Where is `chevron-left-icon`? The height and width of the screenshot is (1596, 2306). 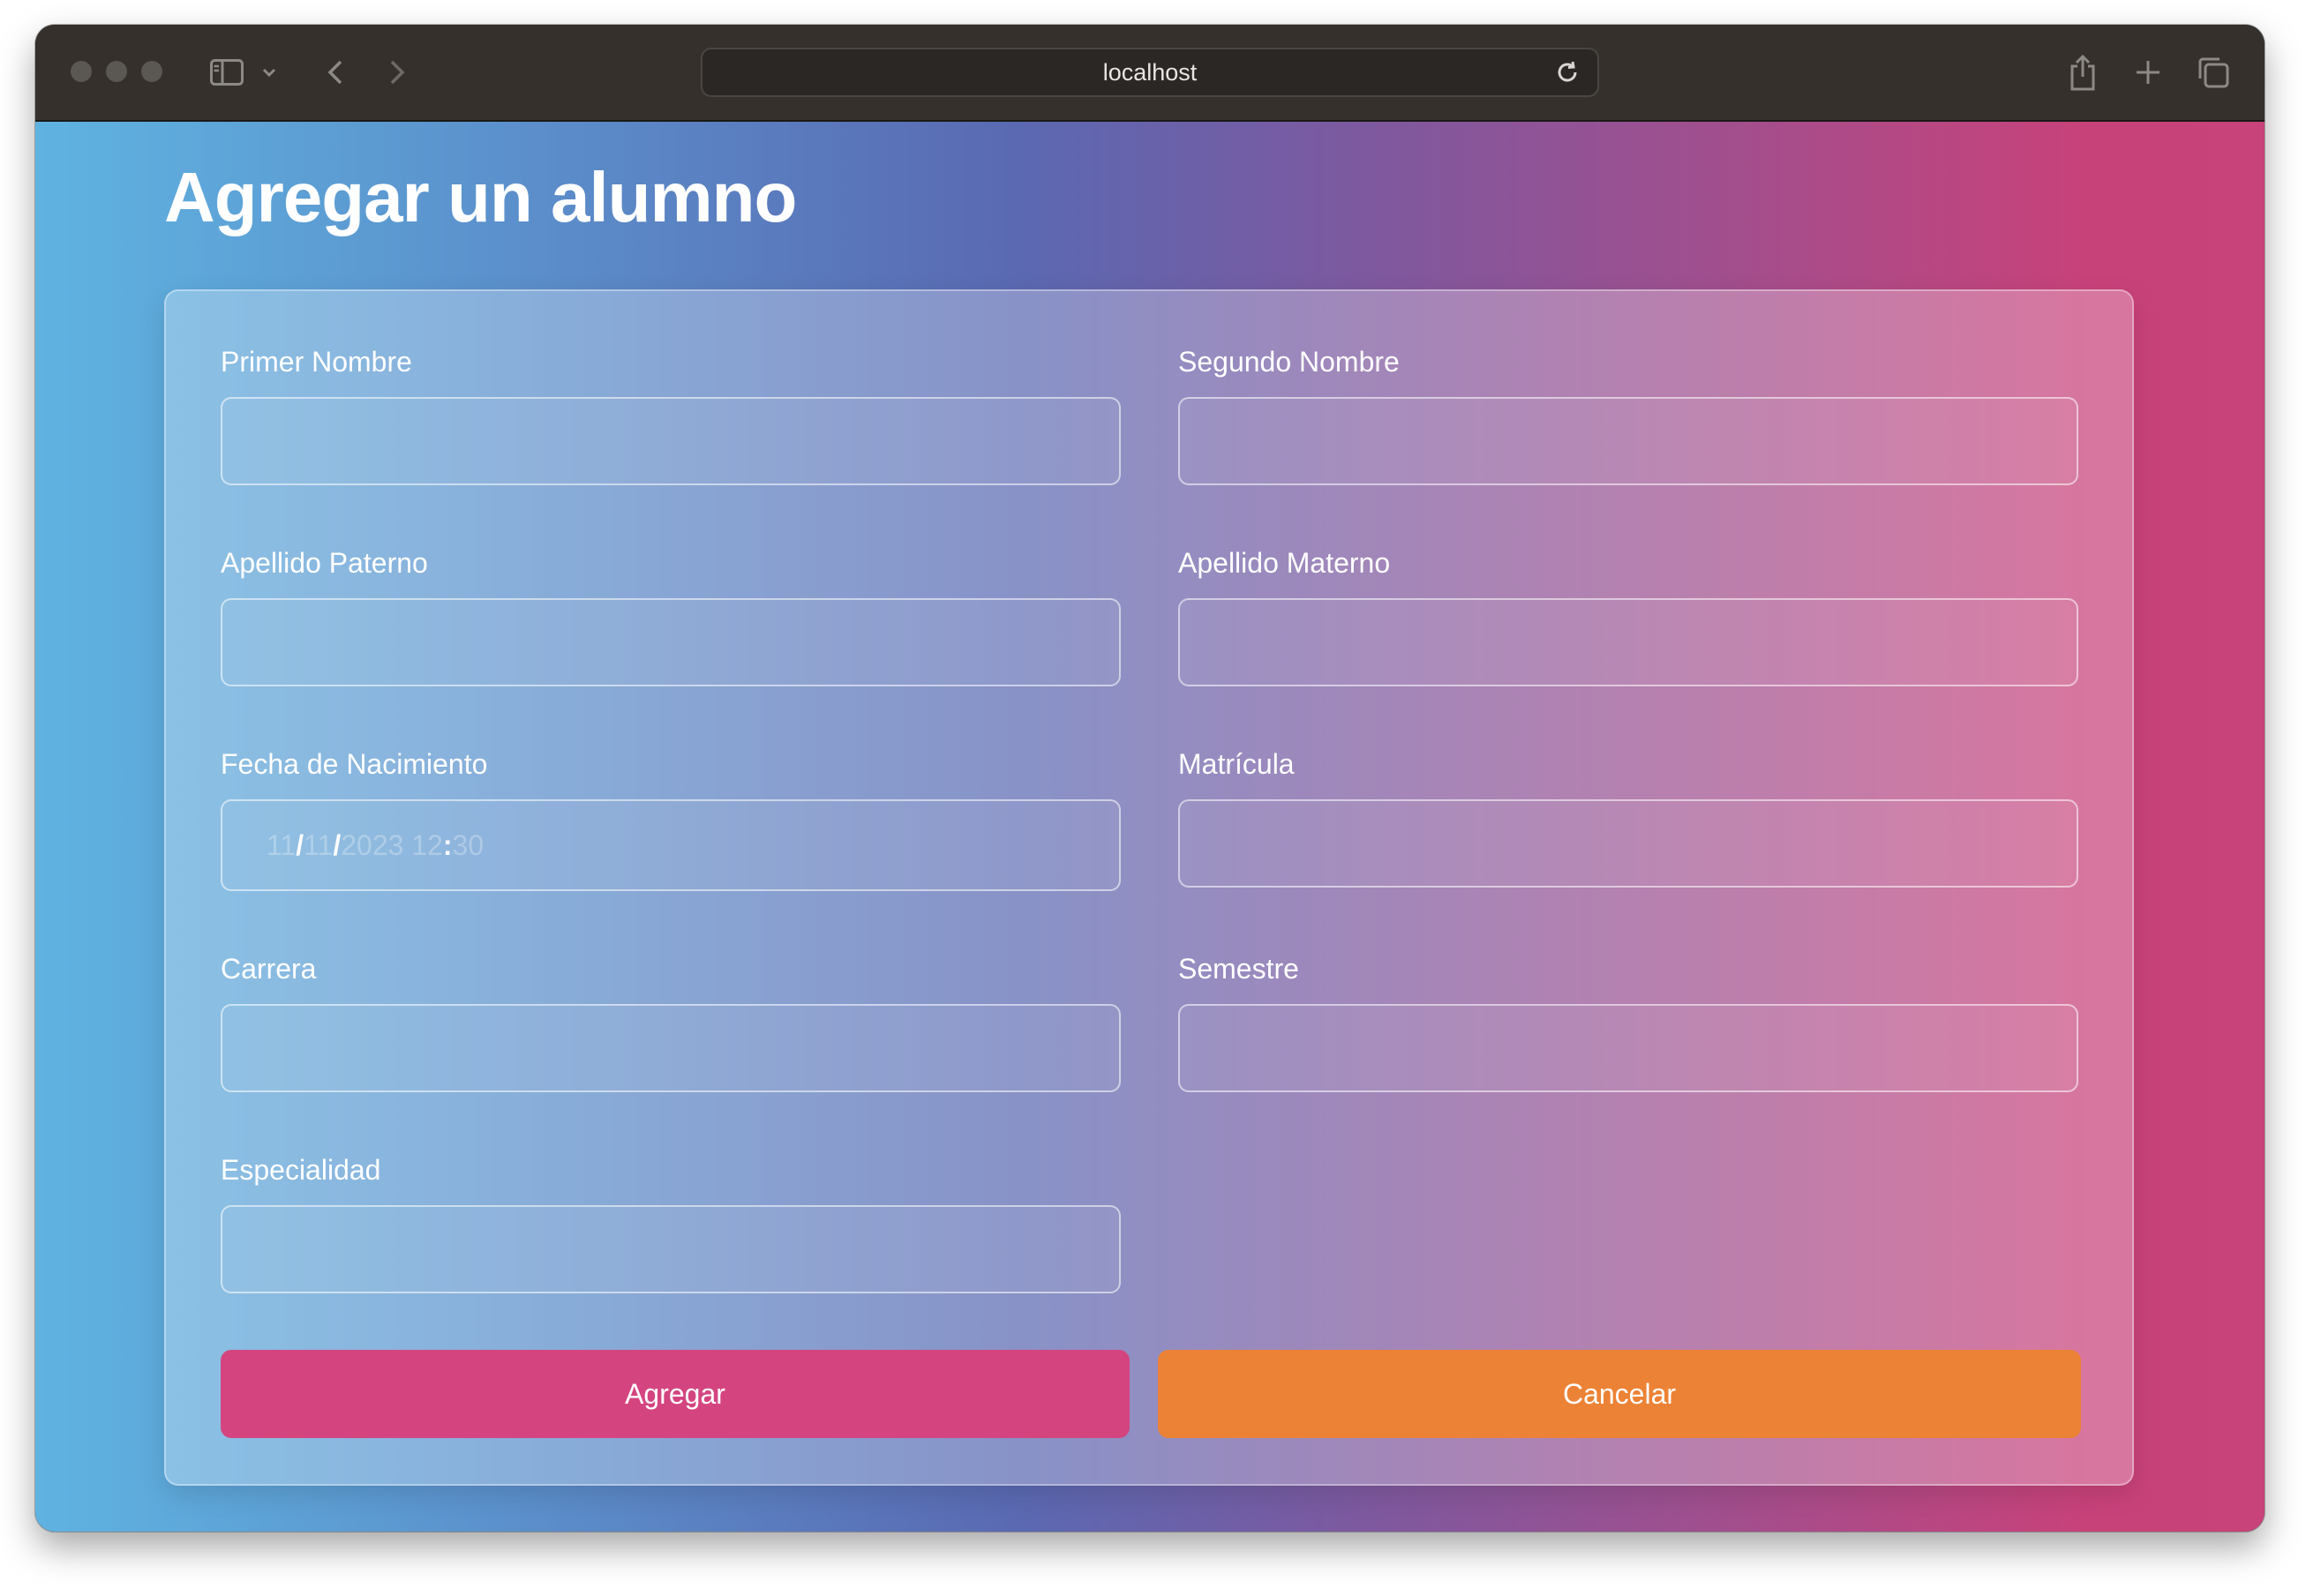 chevron-left-icon is located at coordinates (335, 72).